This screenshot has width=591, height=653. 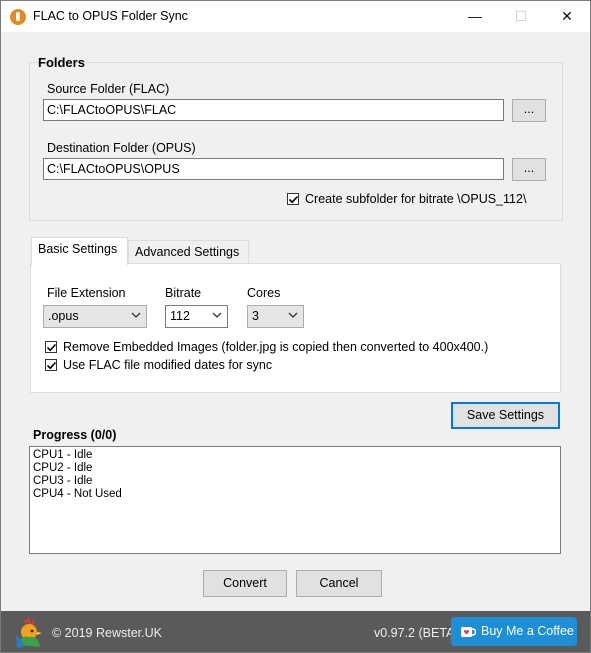 I want to click on cores-select: 3, so click(x=275, y=316).